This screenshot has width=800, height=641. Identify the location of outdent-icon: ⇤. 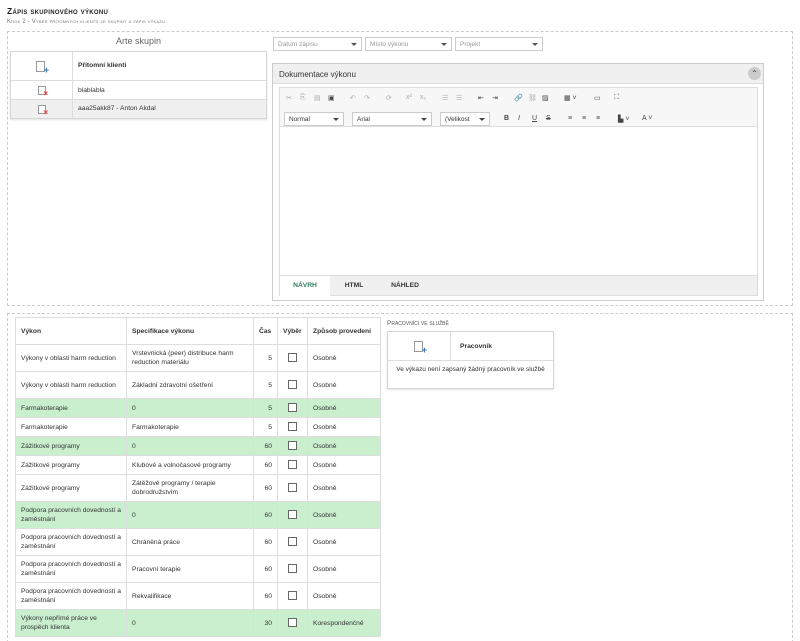
(481, 98).